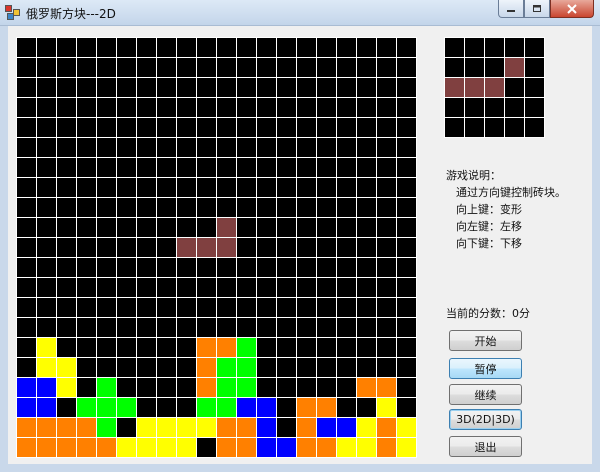 This screenshot has width=600, height=472. What do you see at coordinates (572, 9) in the screenshot?
I see `close-button` at bounding box center [572, 9].